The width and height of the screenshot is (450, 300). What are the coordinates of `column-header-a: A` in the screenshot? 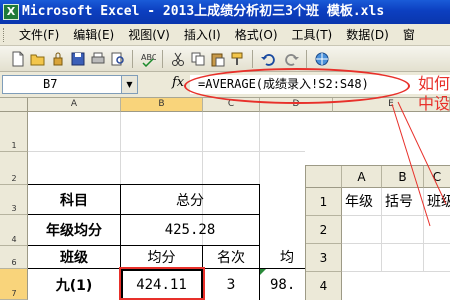 It's located at (74, 105).